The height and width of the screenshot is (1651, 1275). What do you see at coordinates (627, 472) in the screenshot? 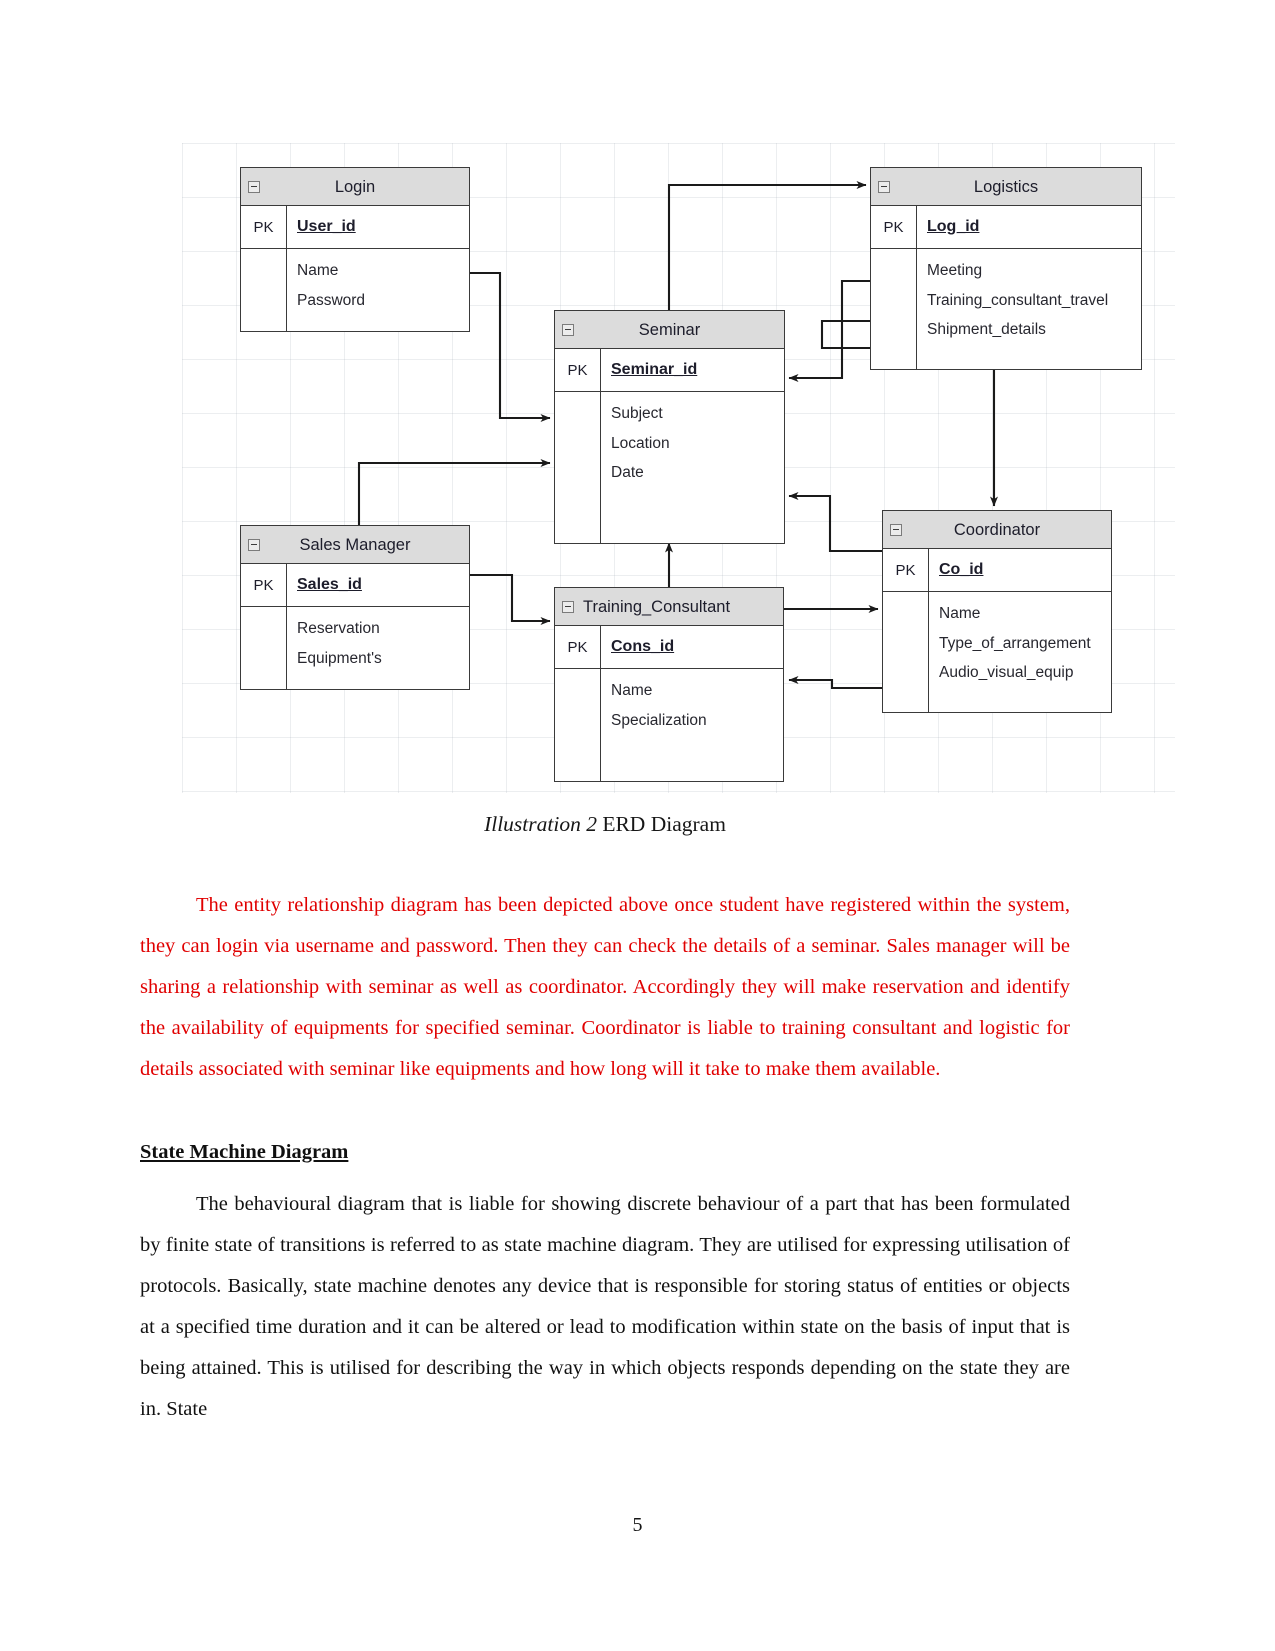
I see `attribute-item: Date` at bounding box center [627, 472].